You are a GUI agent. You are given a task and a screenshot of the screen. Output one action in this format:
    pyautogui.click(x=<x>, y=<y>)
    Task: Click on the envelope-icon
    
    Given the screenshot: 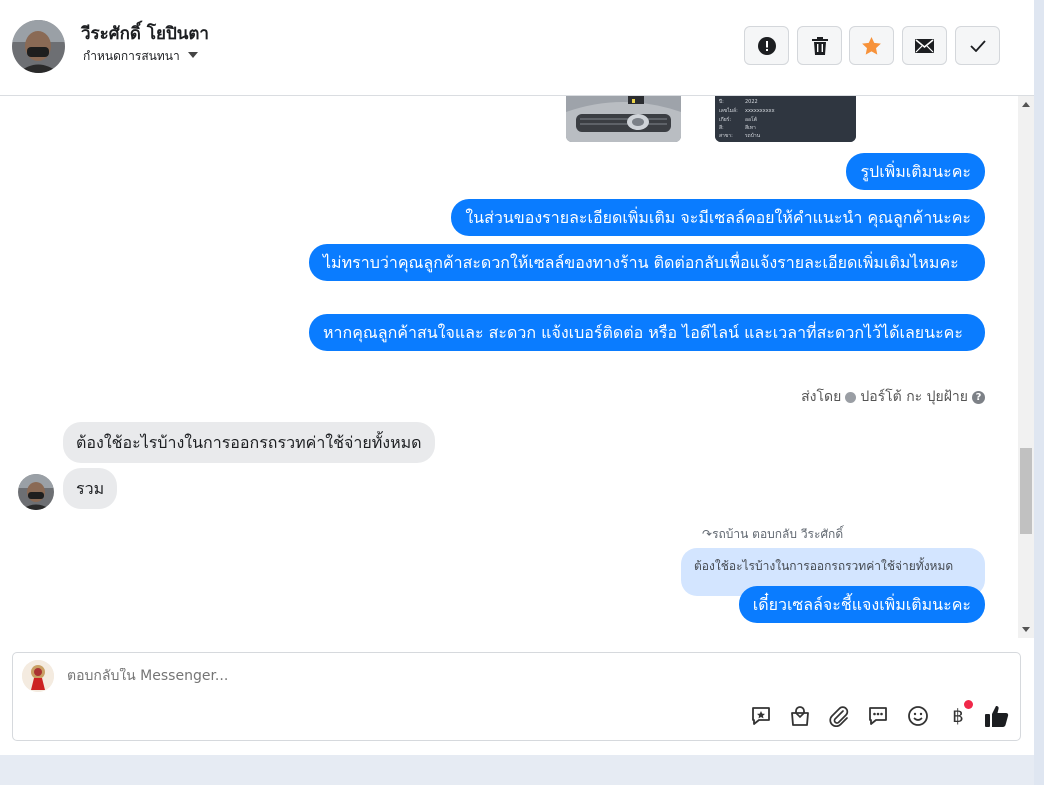 What is the action you would take?
    pyautogui.click(x=924, y=45)
    